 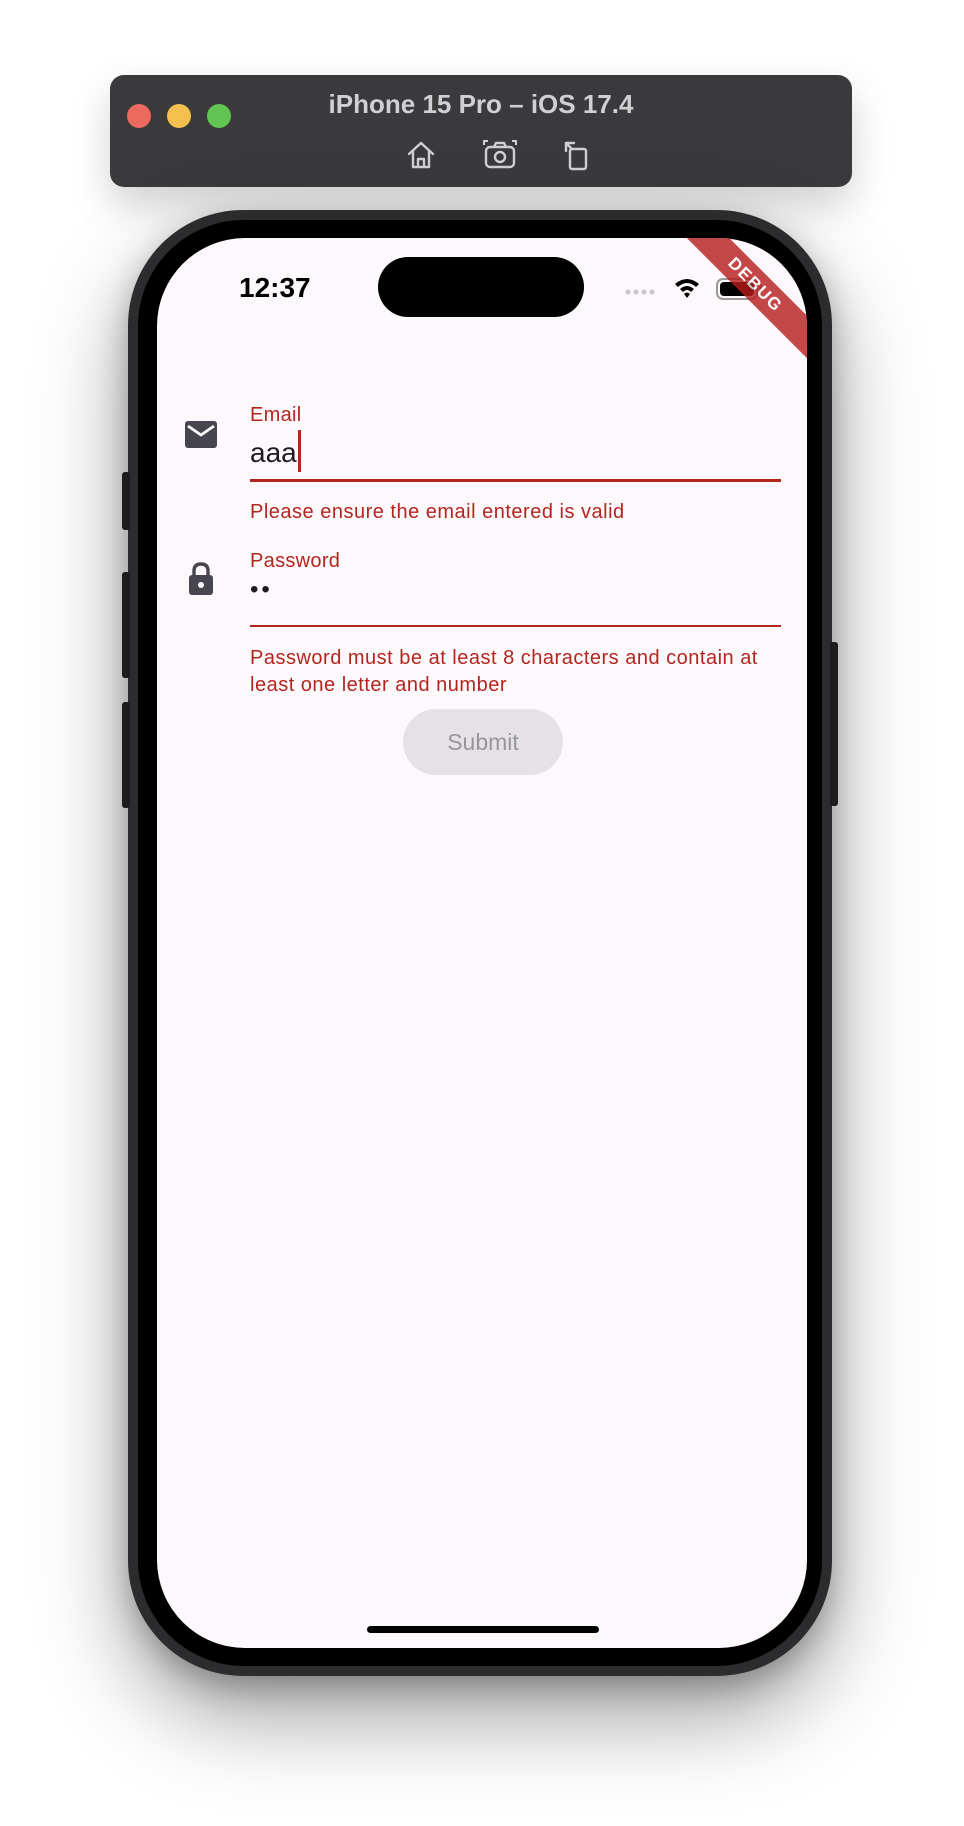 I want to click on simulator-title: iPhone 15 Pro – iOS 17.4, so click(x=481, y=104).